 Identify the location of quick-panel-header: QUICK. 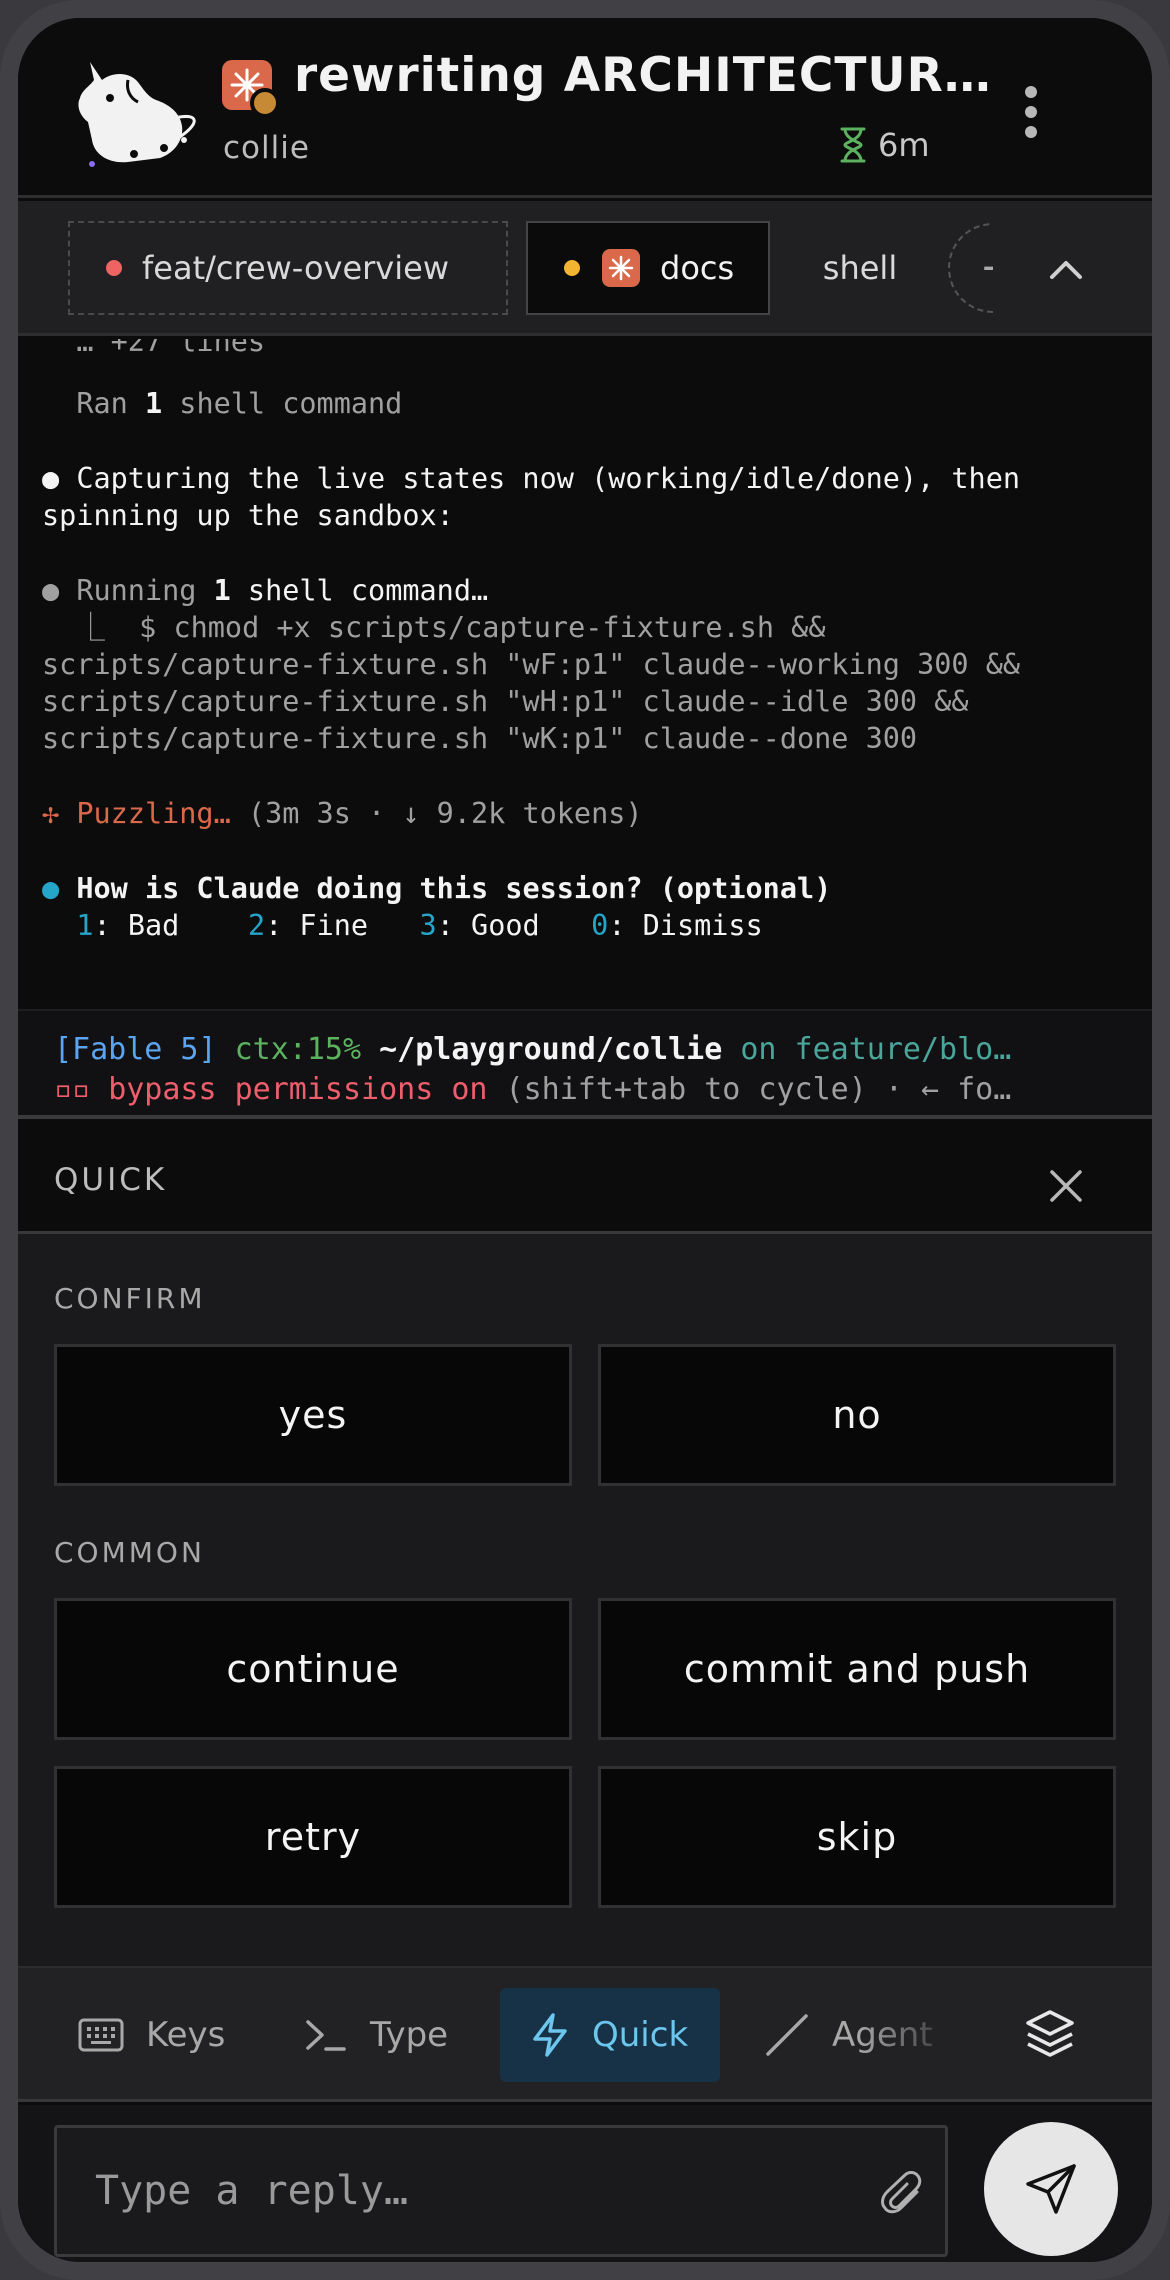
(585, 1179).